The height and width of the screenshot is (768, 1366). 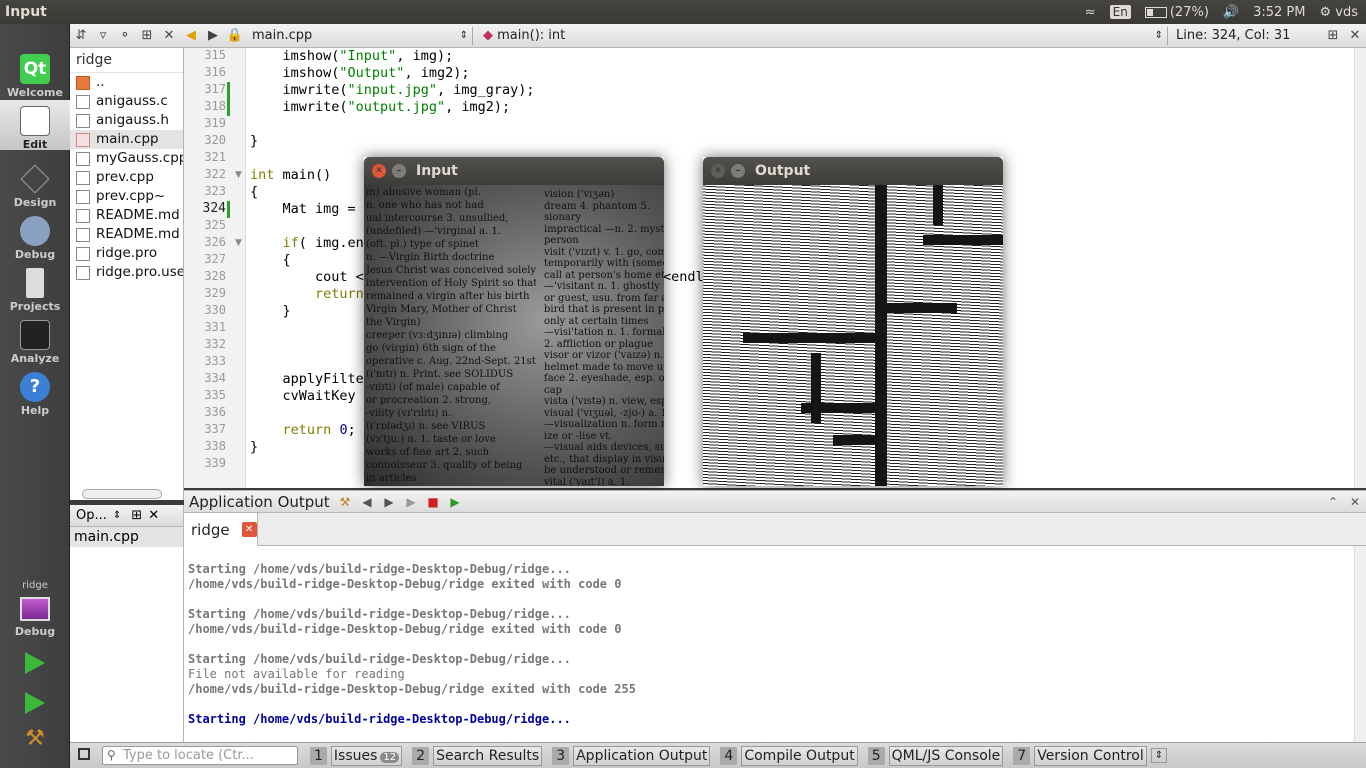 I want to click on sync-icon: ⚬, so click(x=125, y=35).